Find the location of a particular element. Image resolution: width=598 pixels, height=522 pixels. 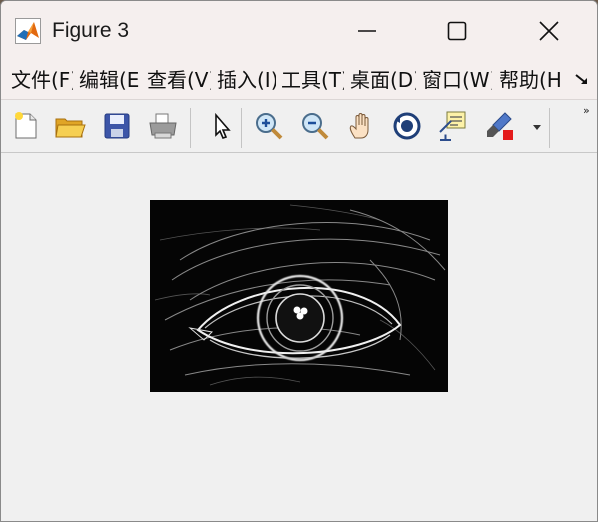

menu-view: 查看(V) is located at coordinates (179, 80).